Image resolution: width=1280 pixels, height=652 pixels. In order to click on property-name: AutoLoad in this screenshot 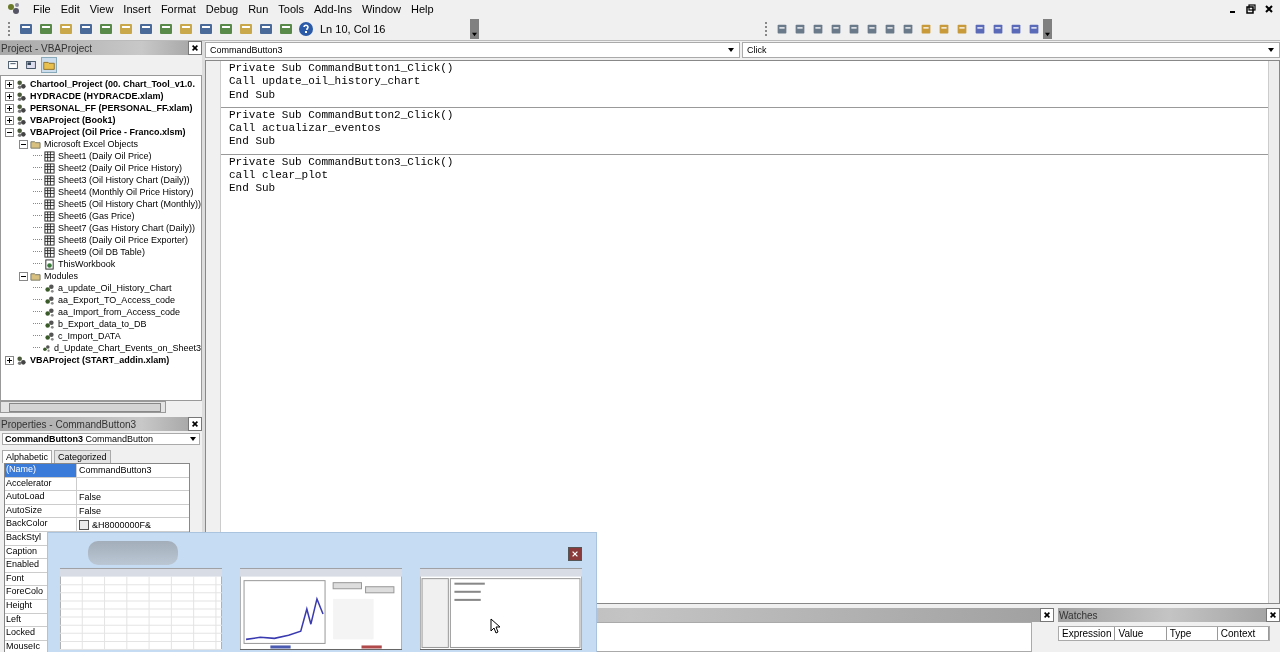, I will do `click(41, 497)`.